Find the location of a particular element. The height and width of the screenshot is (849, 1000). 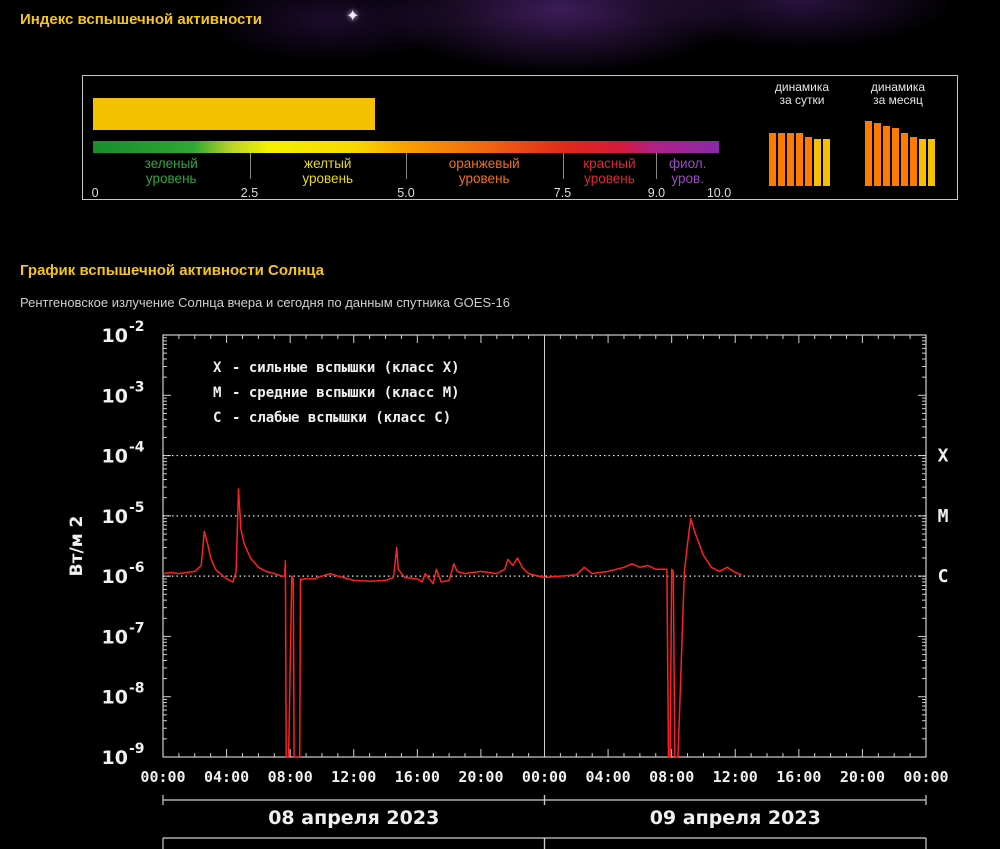

class-level-label: M is located at coordinates (943, 516).